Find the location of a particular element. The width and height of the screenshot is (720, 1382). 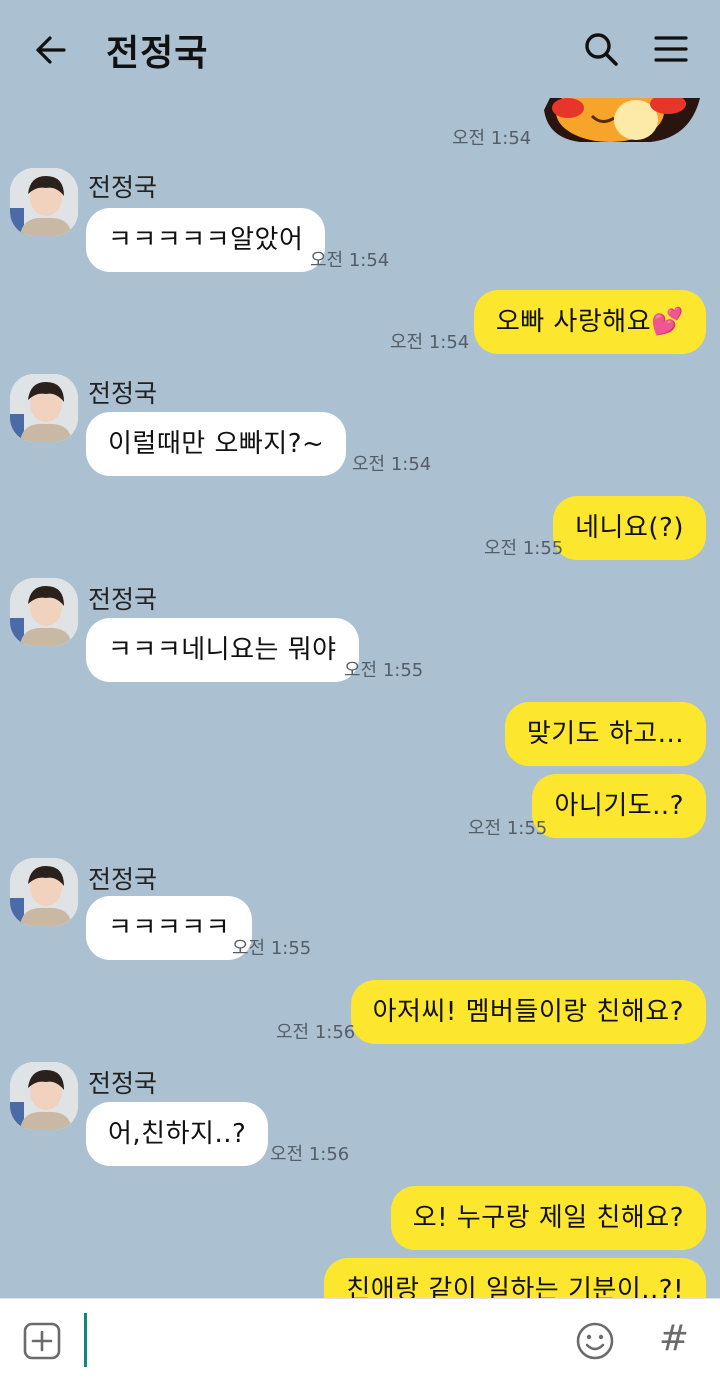

message-bubble: ㅋㅋㅋㅋㅋ알았어 is located at coordinates (206, 240).